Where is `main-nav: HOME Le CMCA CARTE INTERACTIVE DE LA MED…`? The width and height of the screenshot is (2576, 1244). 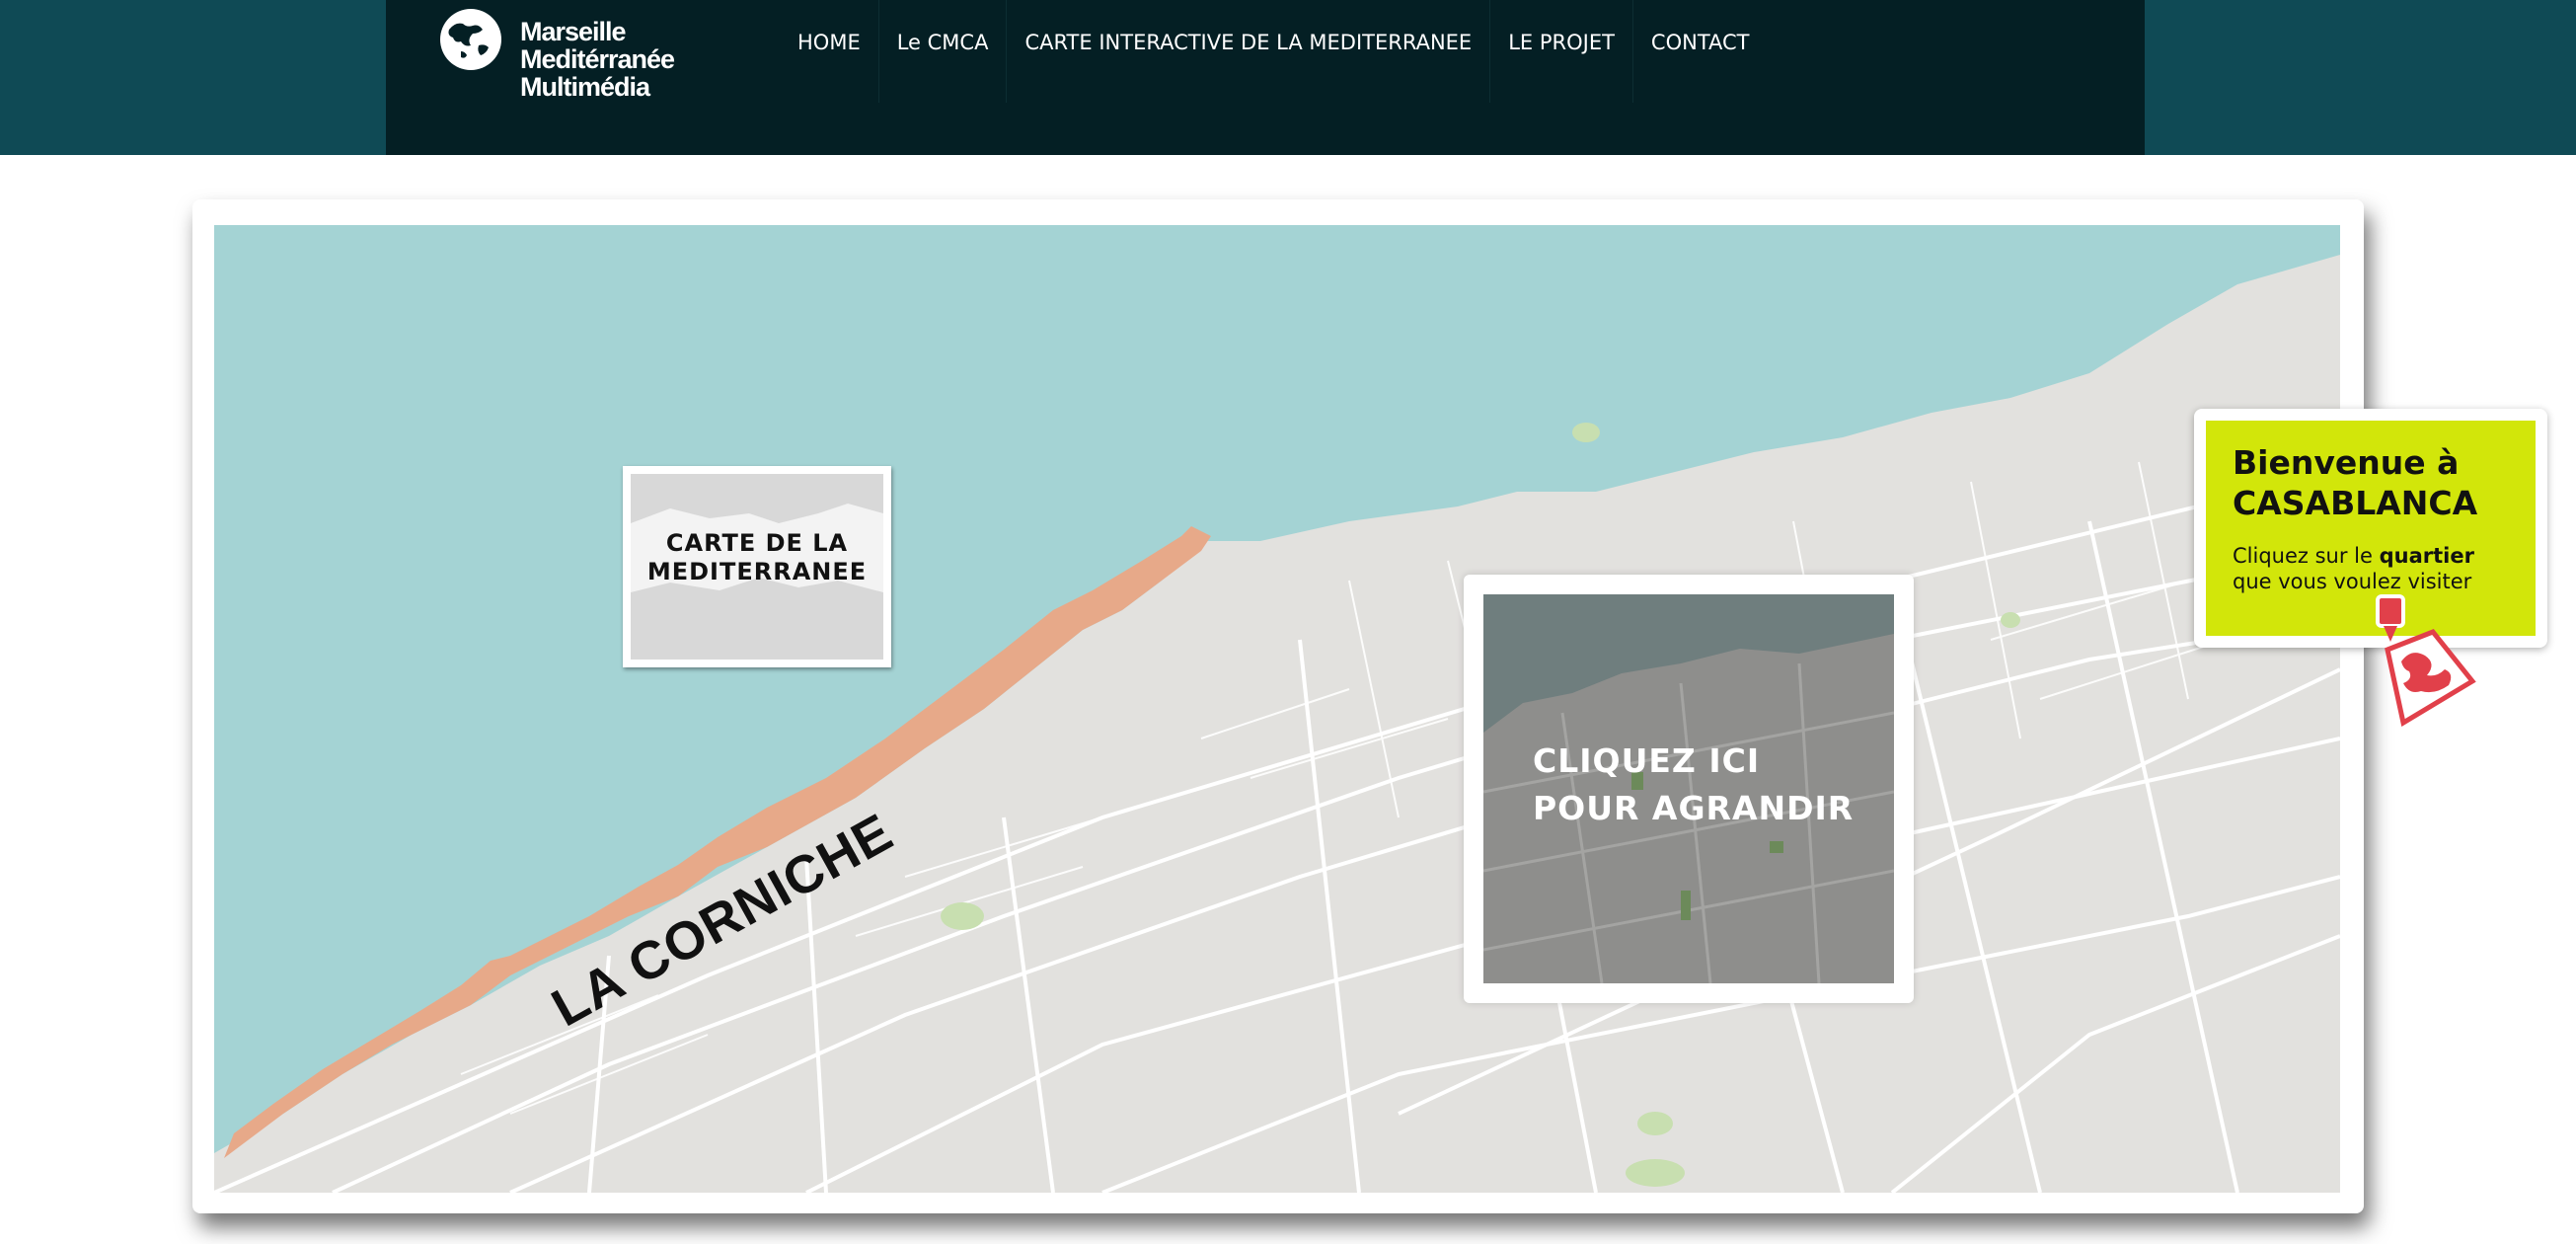 main-nav: HOME Le CMCA CARTE INTERACTIVE DE LA MED… is located at coordinates (1274, 52).